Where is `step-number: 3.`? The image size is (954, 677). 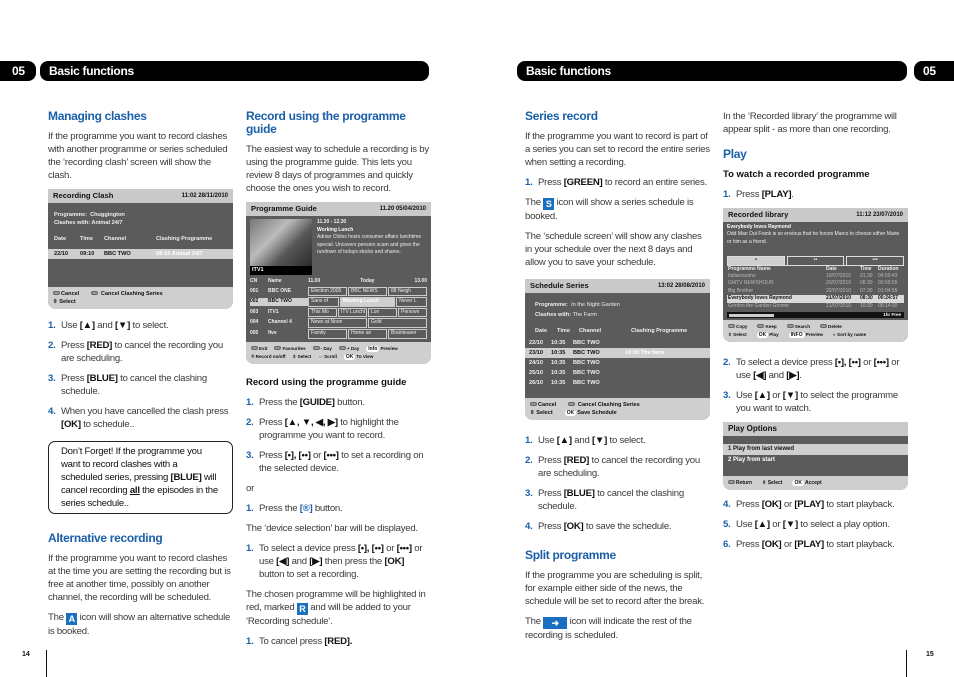 step-number: 3. is located at coordinates (52, 378).